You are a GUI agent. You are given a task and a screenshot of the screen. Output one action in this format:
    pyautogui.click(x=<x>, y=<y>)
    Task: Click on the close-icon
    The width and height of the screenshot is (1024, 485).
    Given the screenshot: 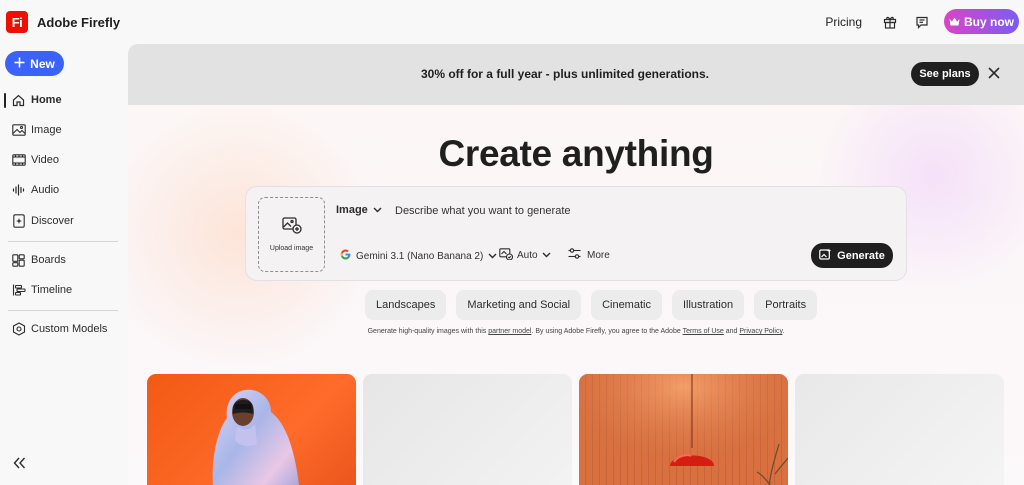 What is the action you would take?
    pyautogui.click(x=994, y=73)
    